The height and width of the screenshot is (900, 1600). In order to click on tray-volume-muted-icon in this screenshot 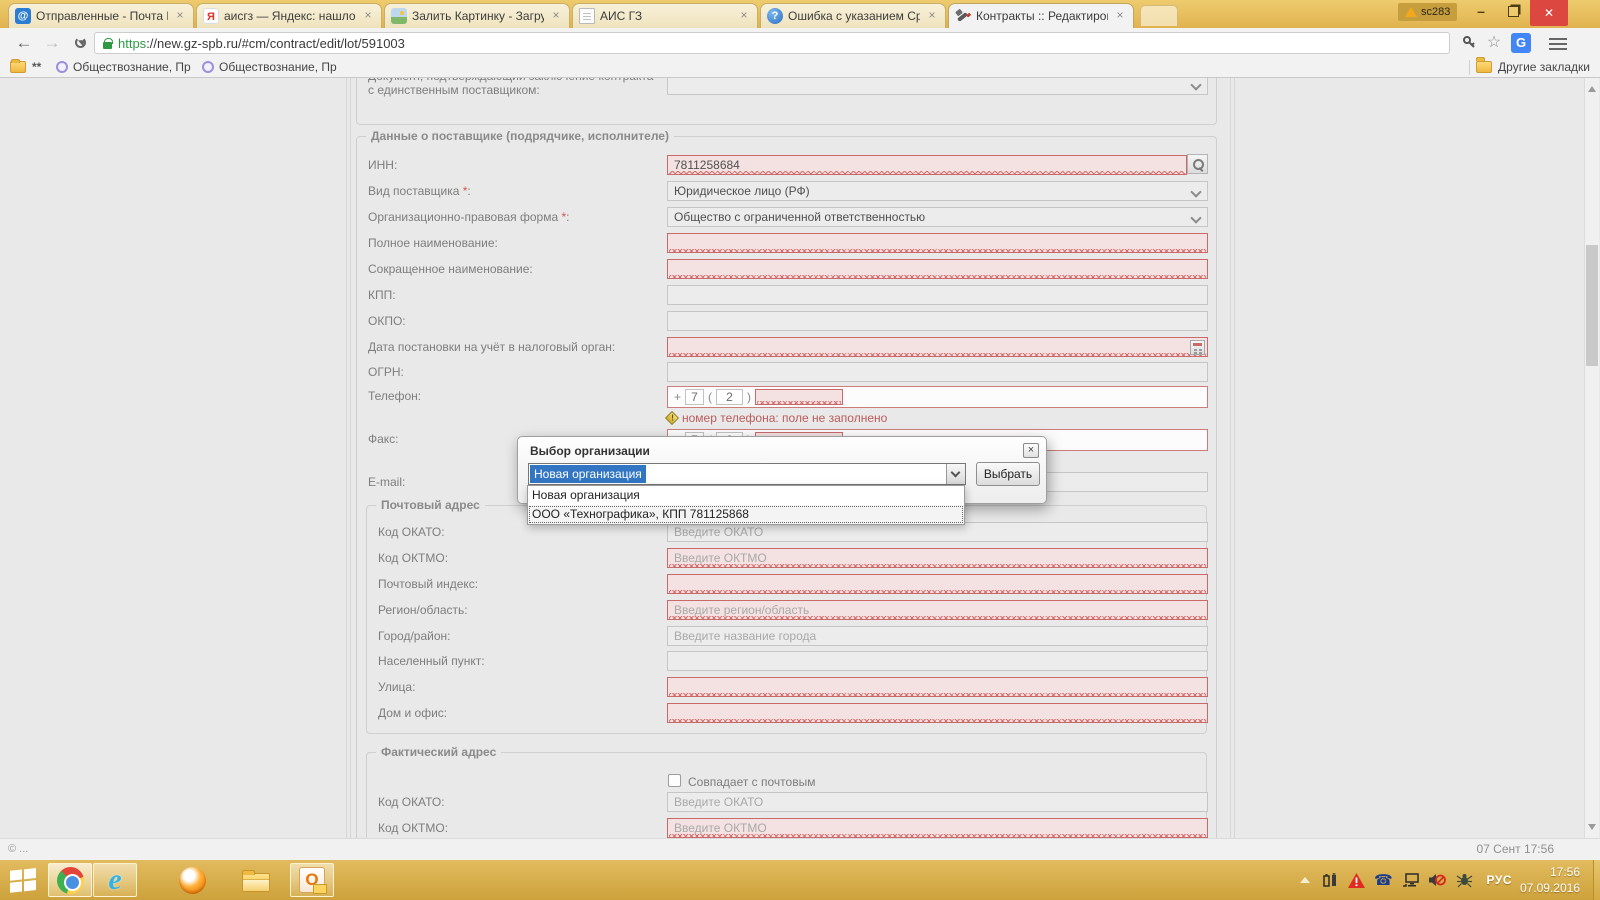, I will do `click(1438, 880)`.